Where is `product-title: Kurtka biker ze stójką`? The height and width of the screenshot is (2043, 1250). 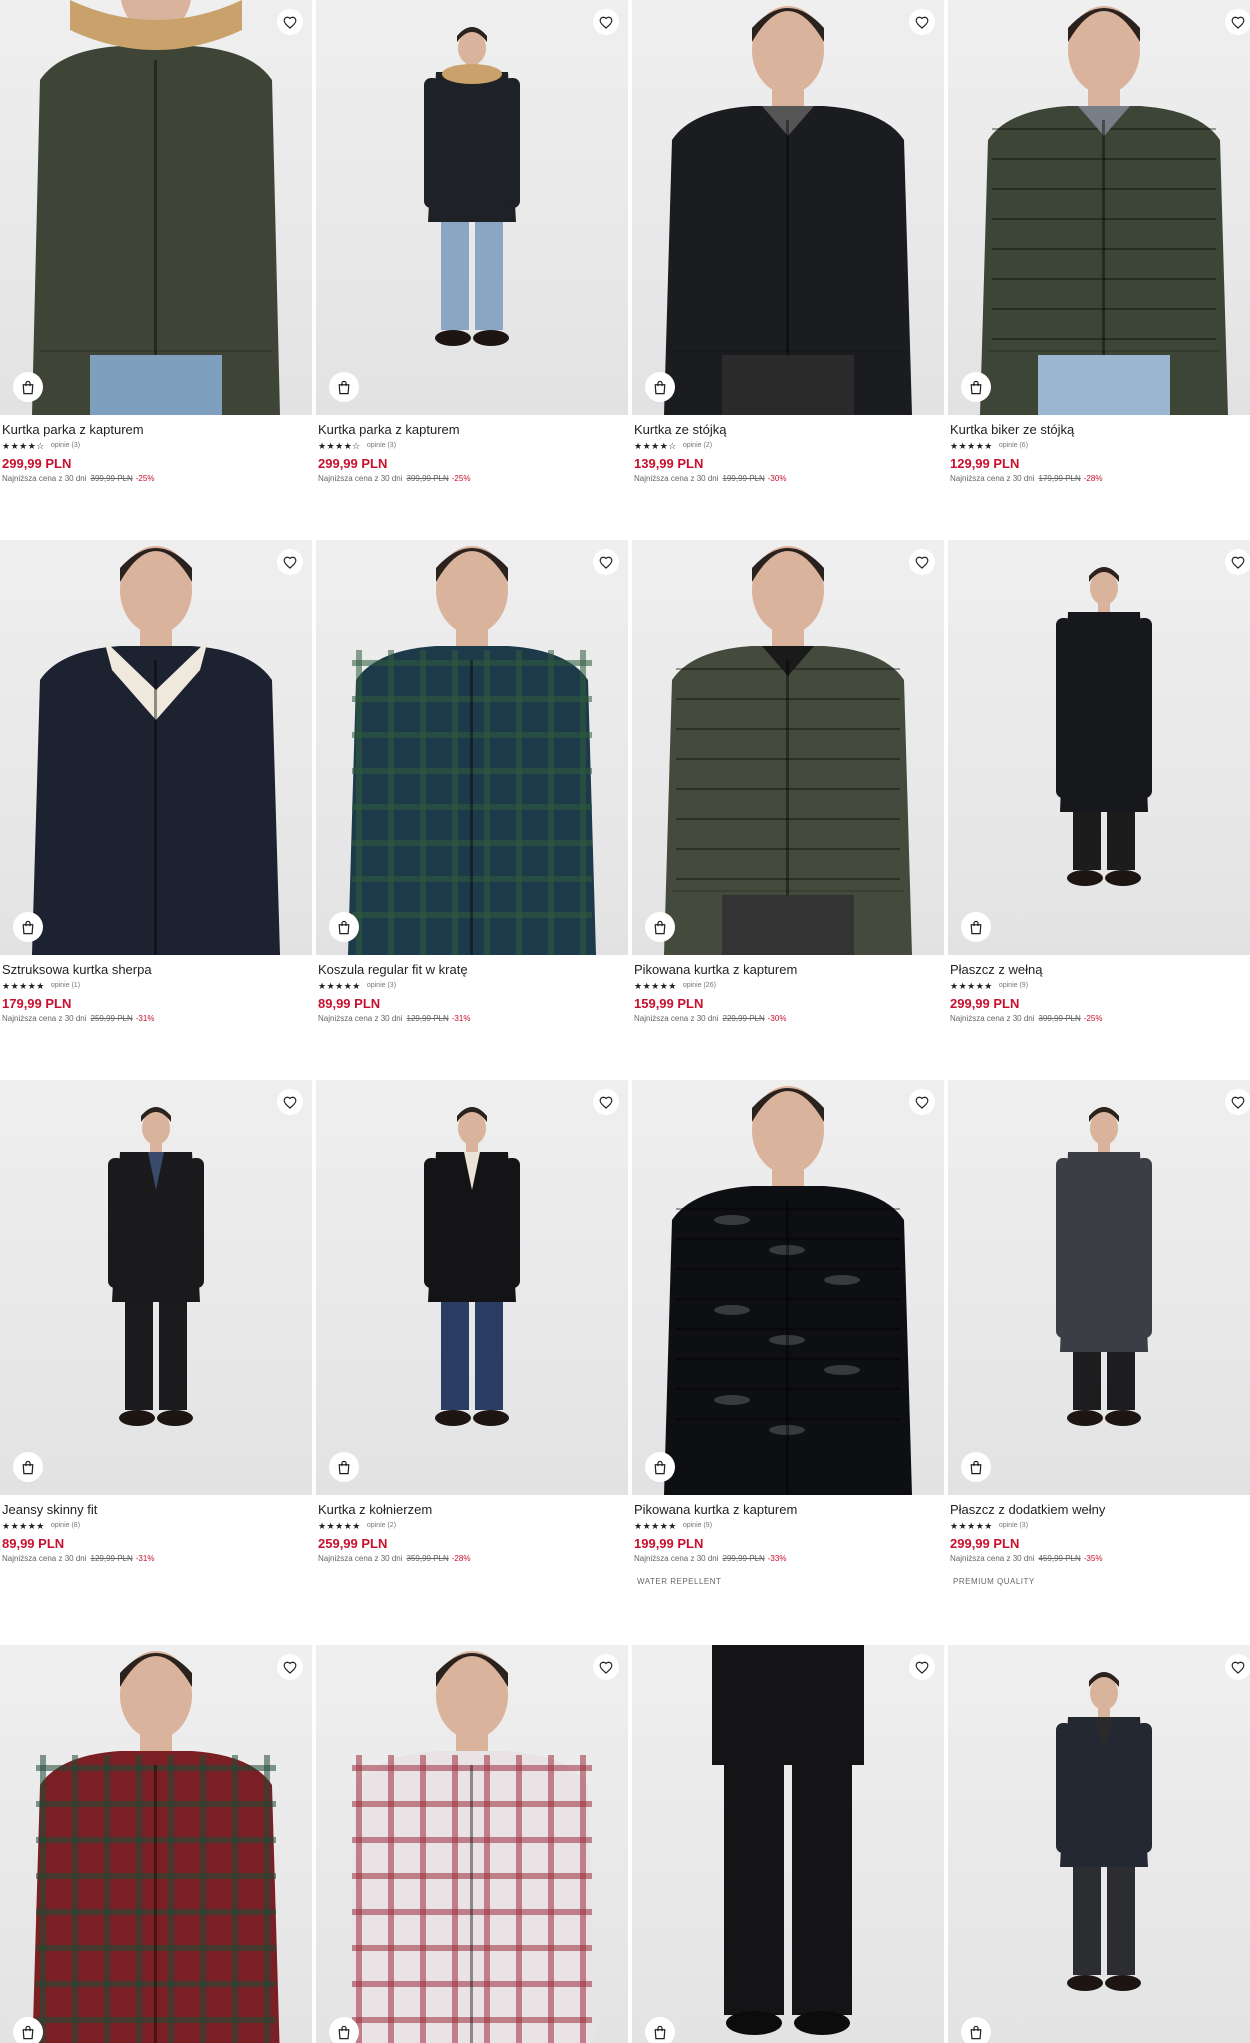 product-title: Kurtka biker ze stójką is located at coordinates (1100, 430).